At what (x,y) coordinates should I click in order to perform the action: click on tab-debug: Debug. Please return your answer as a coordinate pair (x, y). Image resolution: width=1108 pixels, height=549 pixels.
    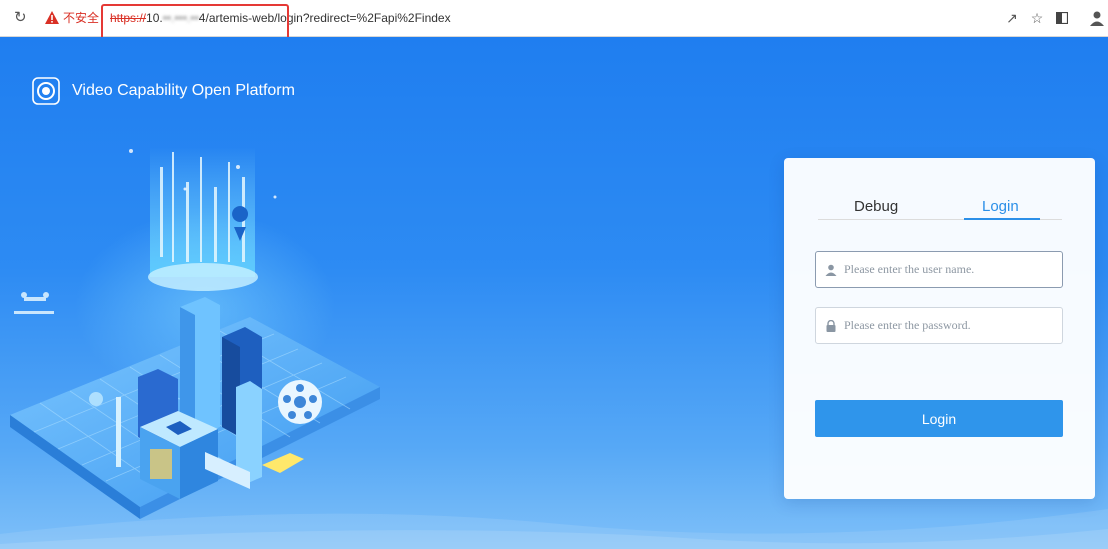
    Looking at the image, I should click on (876, 207).